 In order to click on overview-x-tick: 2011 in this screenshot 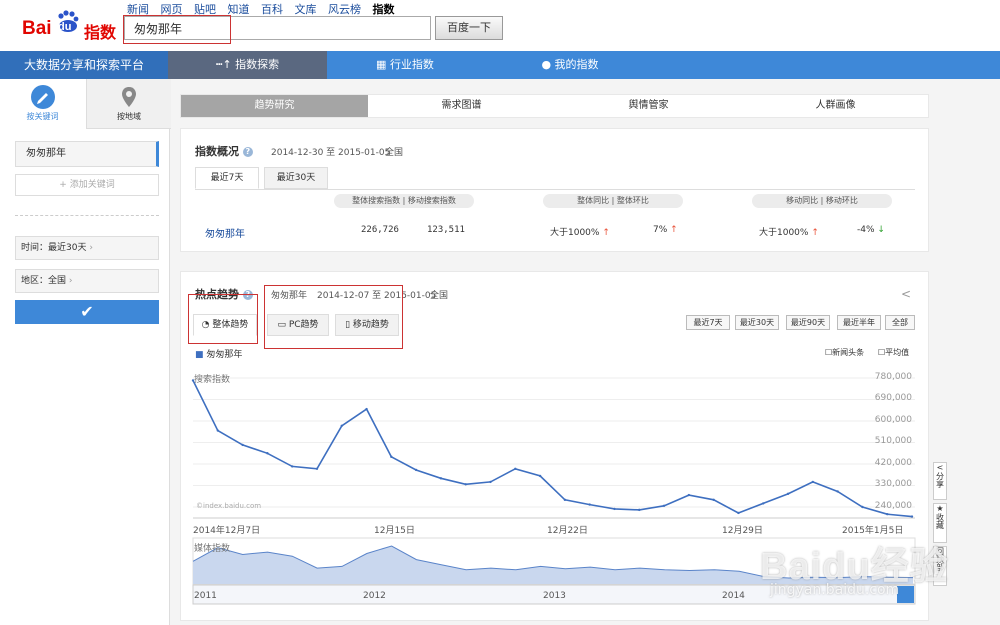, I will do `click(205, 596)`.